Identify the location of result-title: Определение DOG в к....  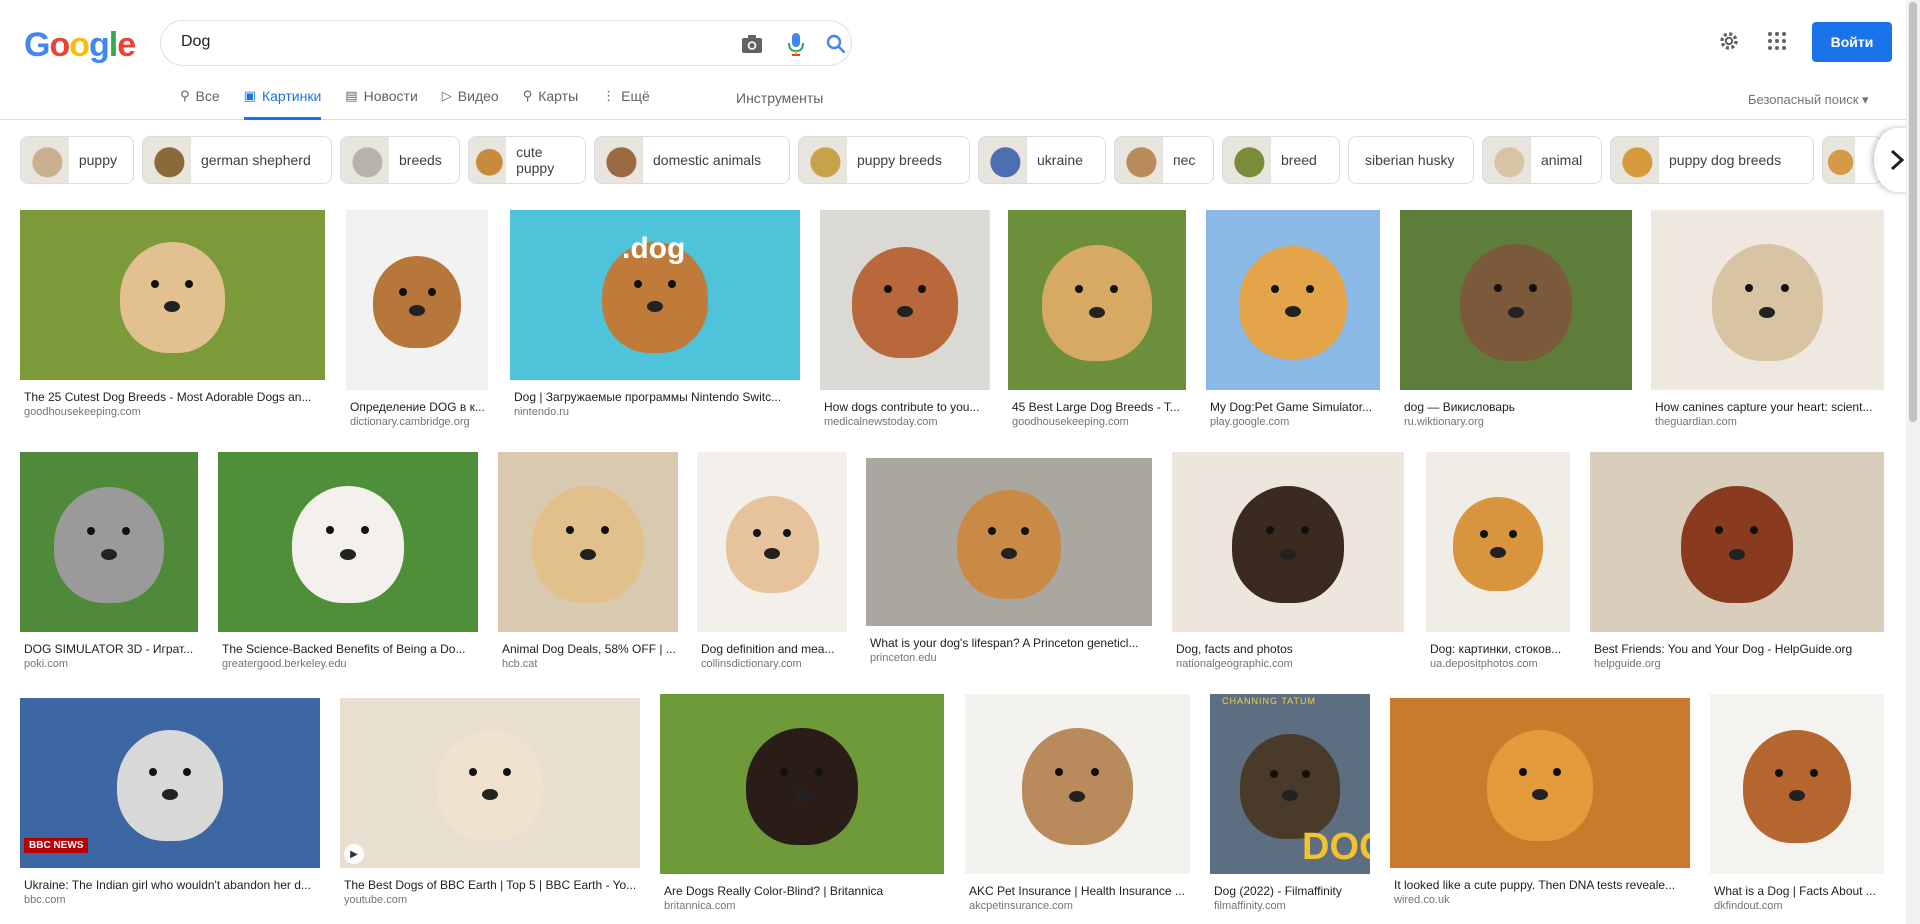
(418, 407).